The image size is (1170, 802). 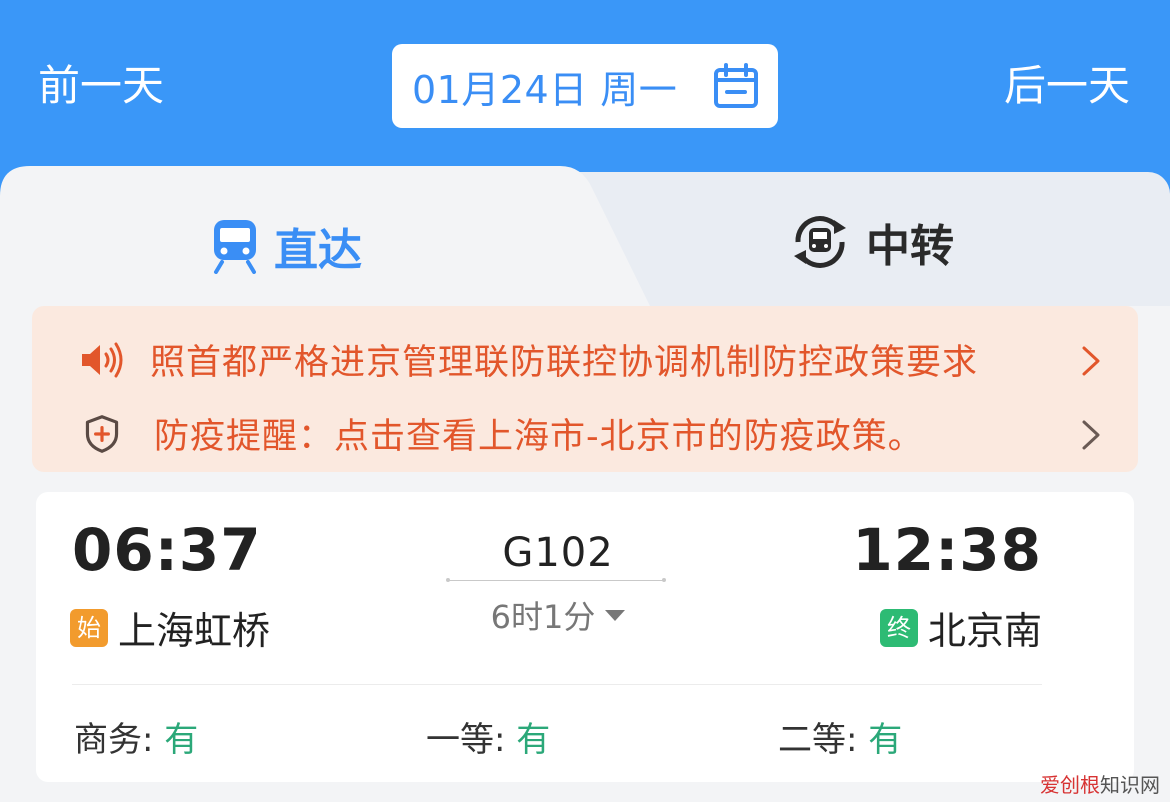 I want to click on next-day-button: 后一天, so click(x=1067, y=86).